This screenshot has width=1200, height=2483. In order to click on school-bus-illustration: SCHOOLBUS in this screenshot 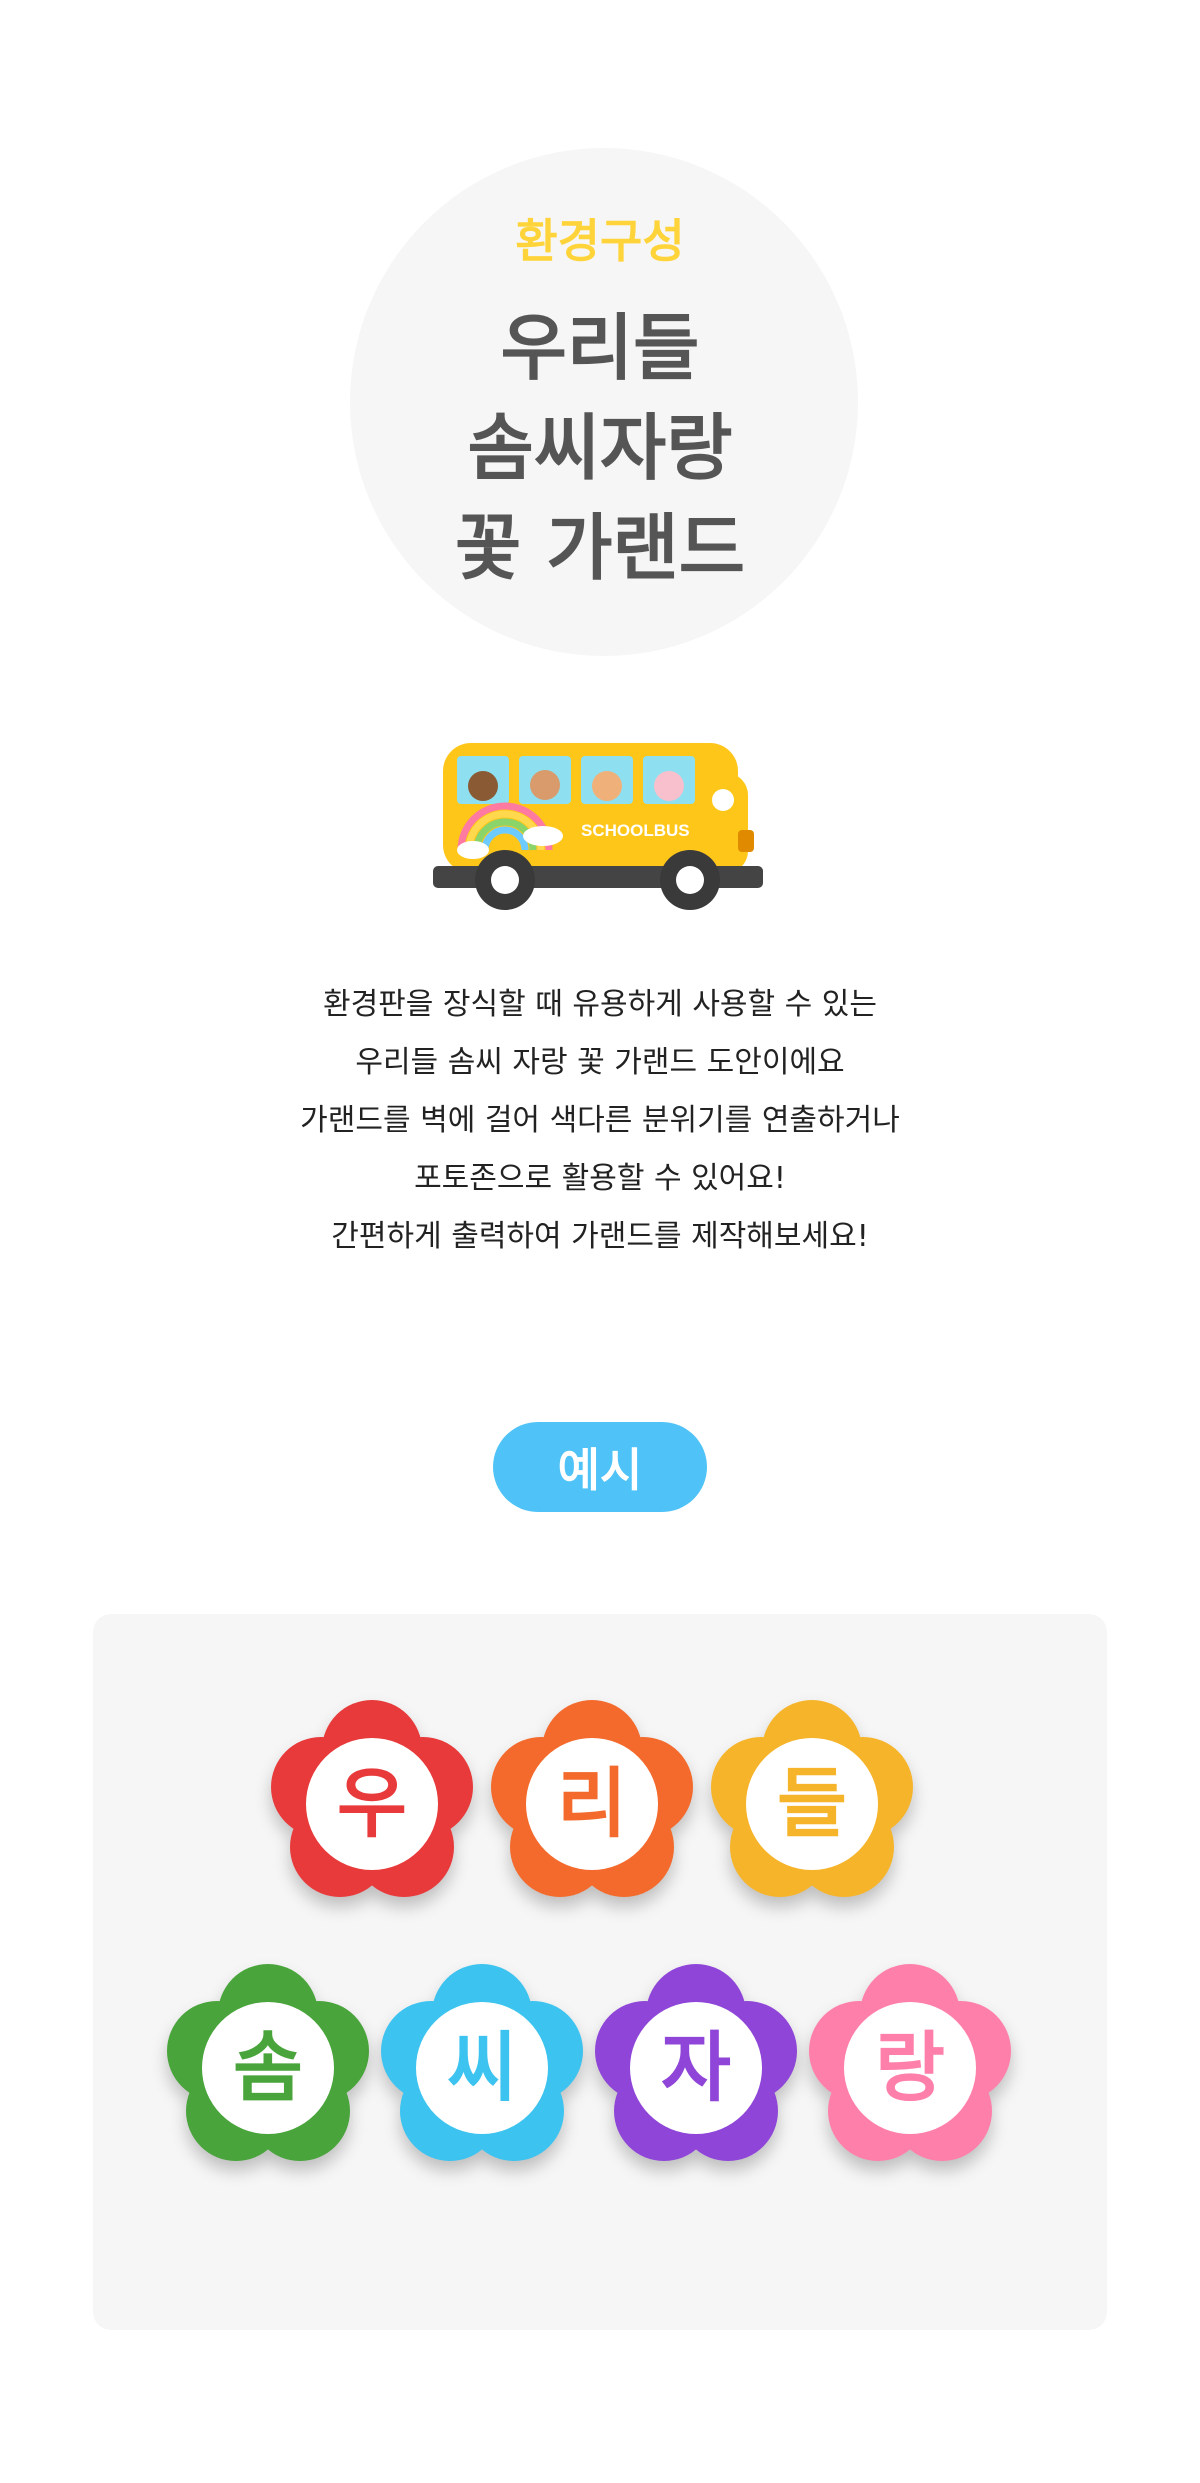, I will do `click(598, 826)`.